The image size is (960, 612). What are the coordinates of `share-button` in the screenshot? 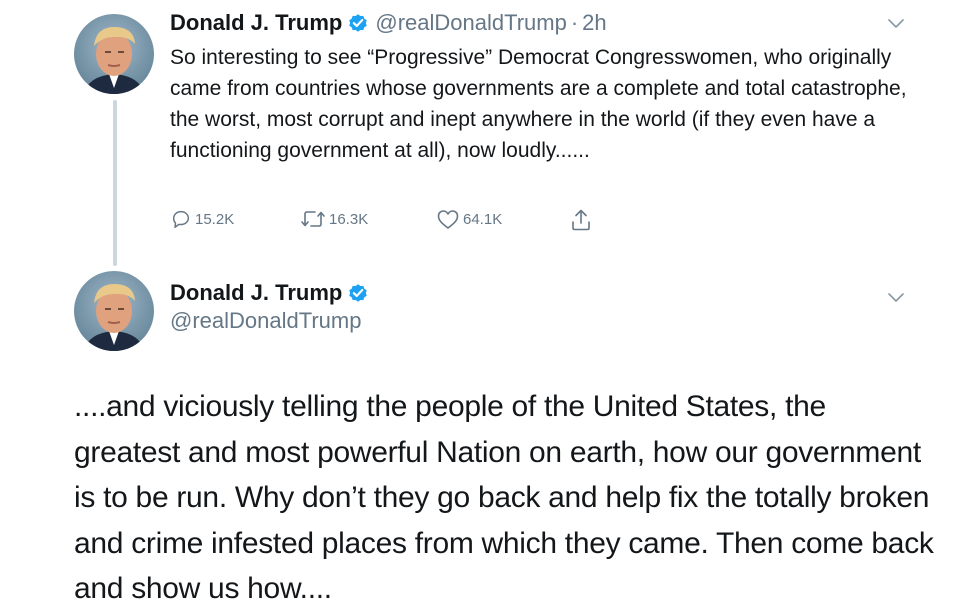 It's located at (582, 220).